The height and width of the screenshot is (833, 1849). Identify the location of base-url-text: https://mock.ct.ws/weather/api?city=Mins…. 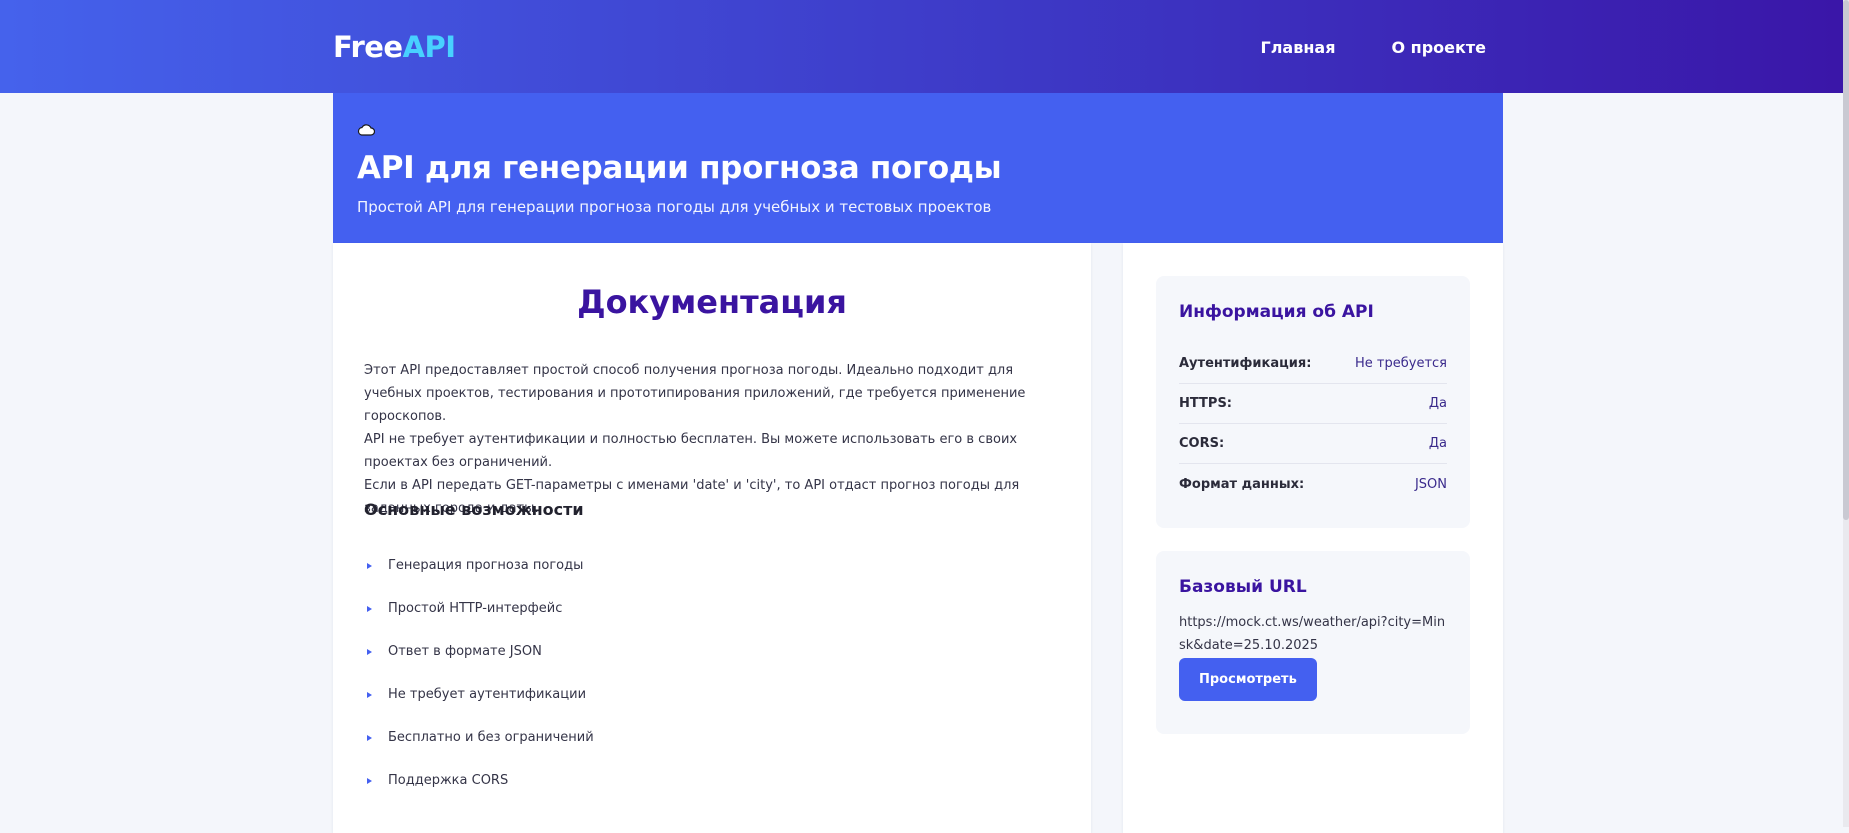
(1312, 634).